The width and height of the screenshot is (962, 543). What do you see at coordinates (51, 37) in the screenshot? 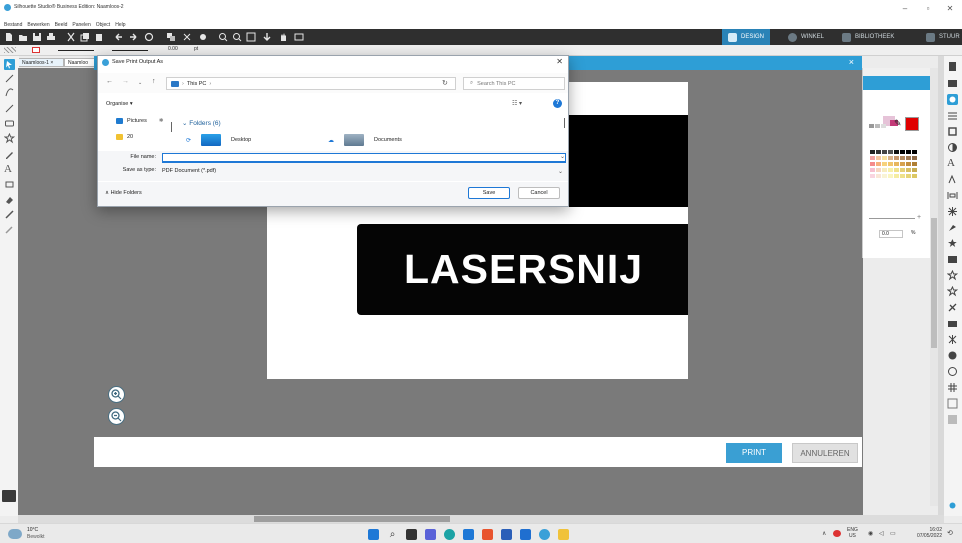
I see `print-icon` at bounding box center [51, 37].